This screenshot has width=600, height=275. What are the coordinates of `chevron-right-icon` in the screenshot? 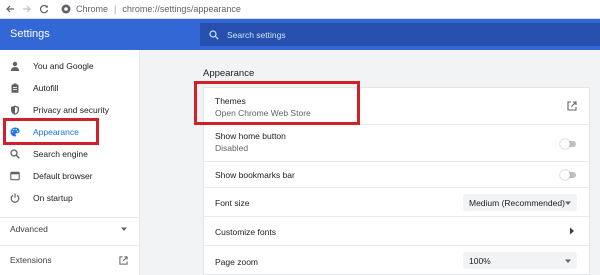 It's located at (572, 231).